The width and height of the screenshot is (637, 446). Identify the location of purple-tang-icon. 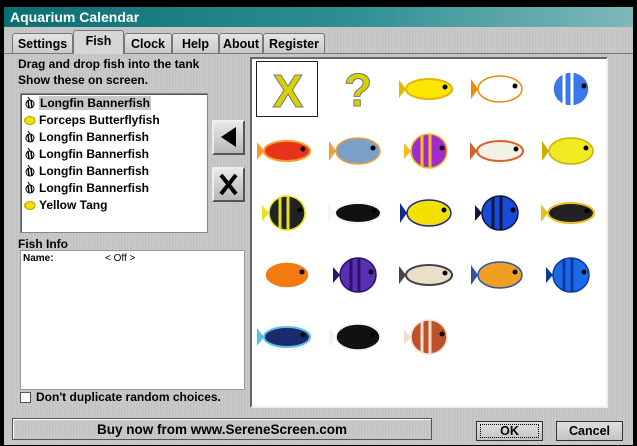
(355, 275).